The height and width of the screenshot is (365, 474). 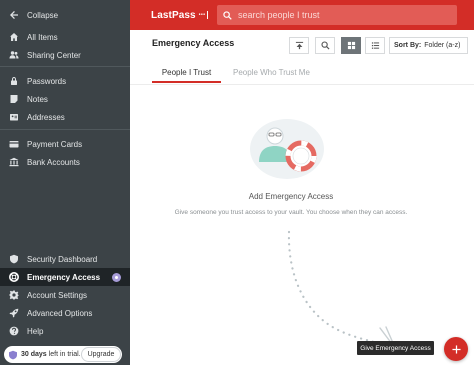 I want to click on trial-text: left in trial., so click(x=64, y=354).